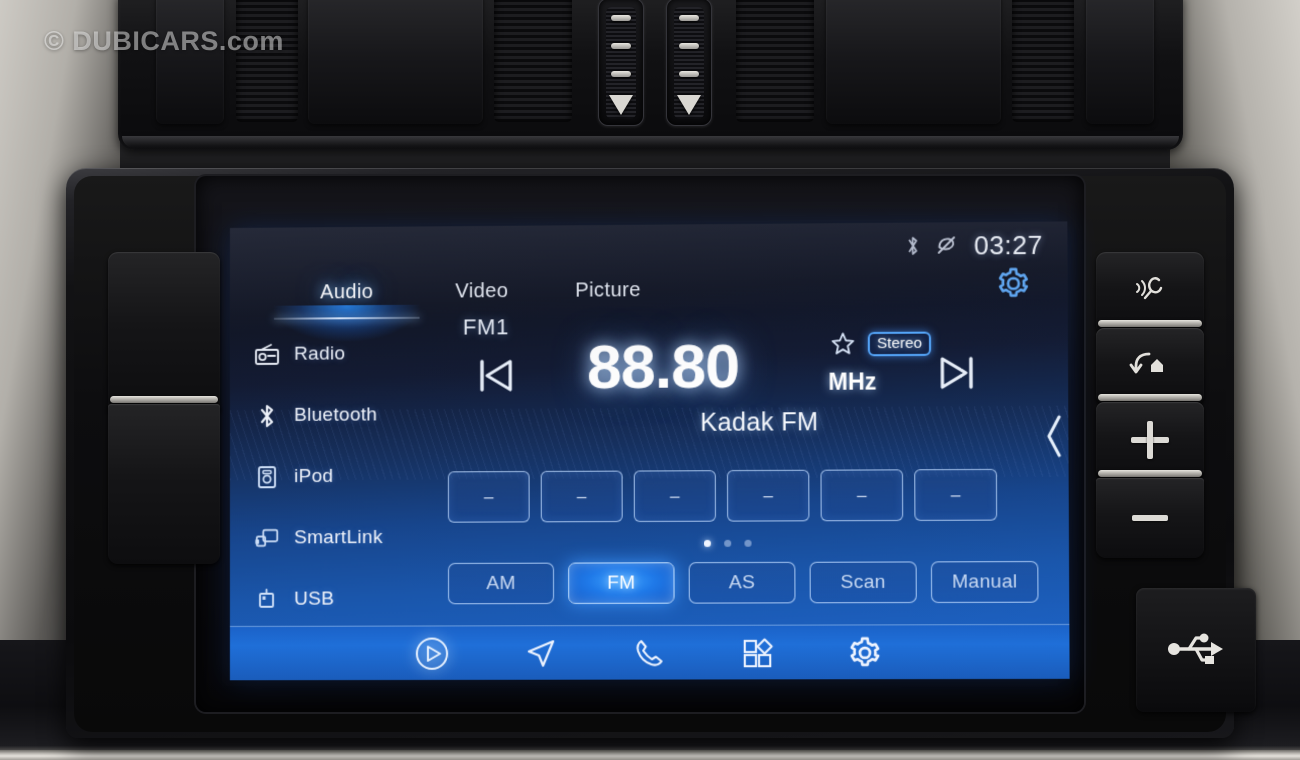 The width and height of the screenshot is (1300, 760). Describe the element at coordinates (501, 583) in the screenshot. I see `mode-button-am: AM` at that location.